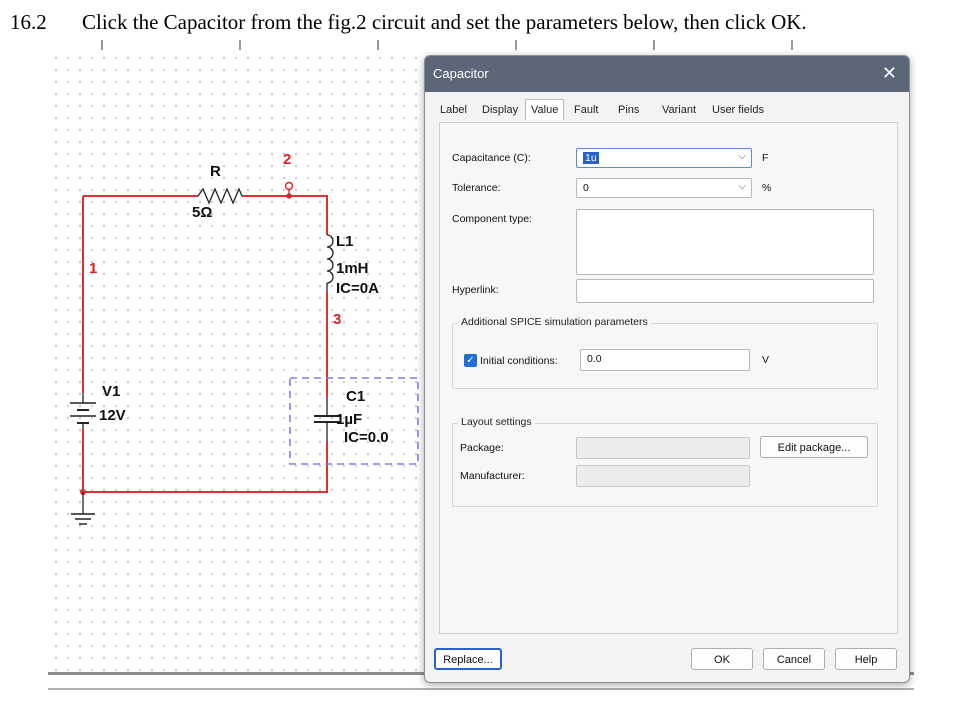 Image resolution: width=960 pixels, height=720 pixels. Describe the element at coordinates (594, 359) in the screenshot. I see `initial-conditions-value: 0.0` at that location.